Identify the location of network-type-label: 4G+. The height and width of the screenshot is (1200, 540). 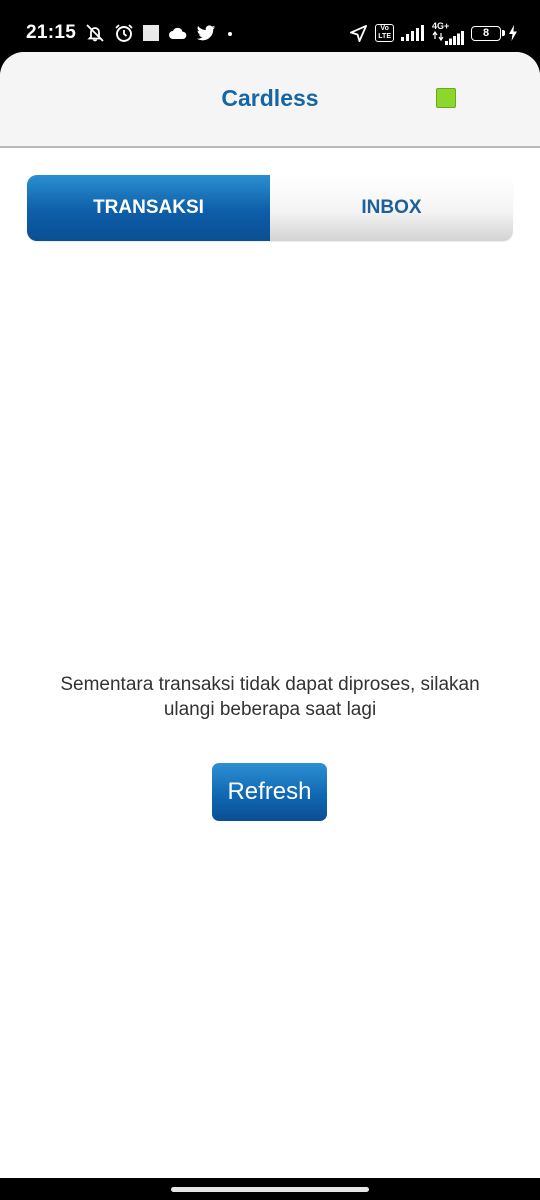
(441, 25).